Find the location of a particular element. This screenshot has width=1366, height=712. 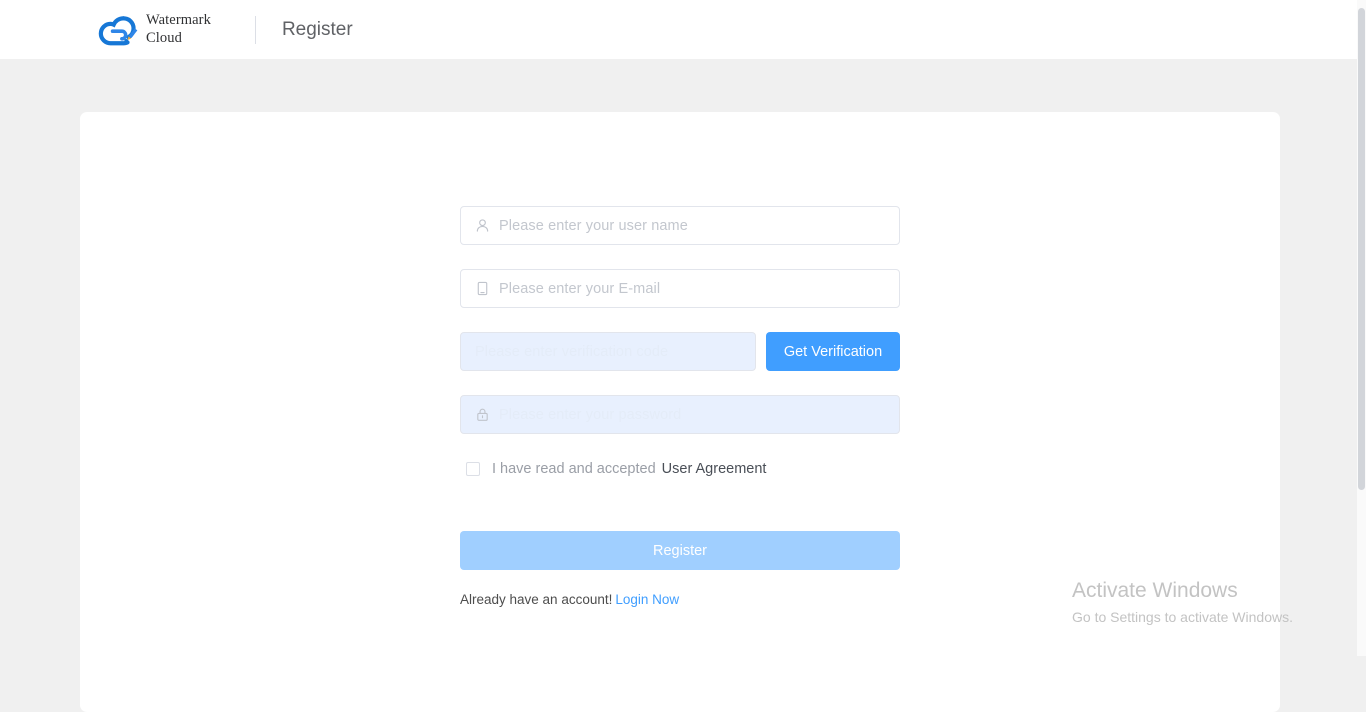

verification-code-input: Please enter verification code is located at coordinates (608, 351).